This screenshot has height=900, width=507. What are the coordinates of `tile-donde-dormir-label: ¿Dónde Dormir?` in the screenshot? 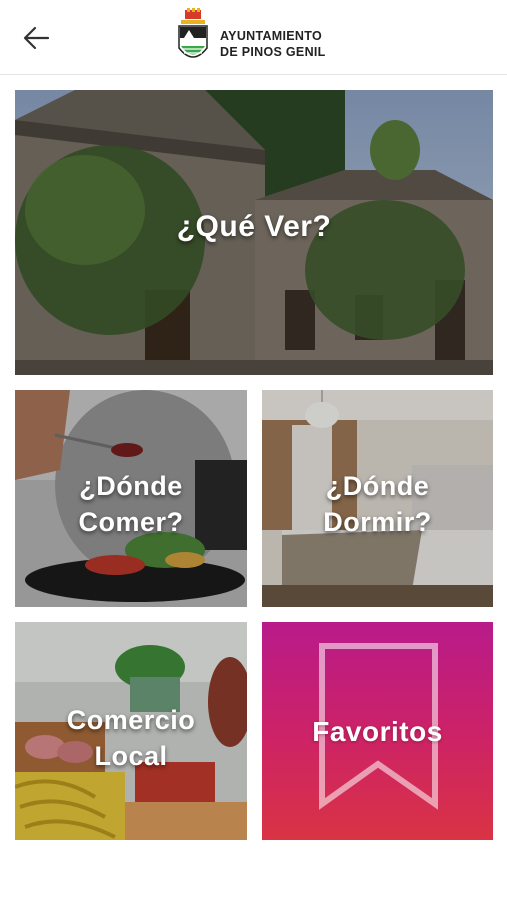 It's located at (377, 504).